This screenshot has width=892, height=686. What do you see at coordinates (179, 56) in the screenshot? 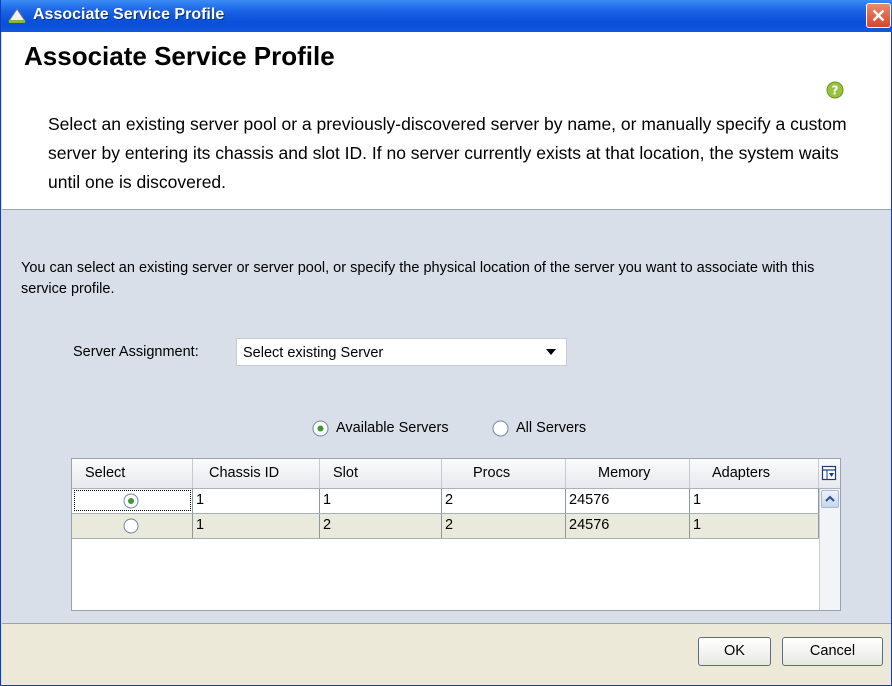
I see `page-title: Associate Service Profile` at bounding box center [179, 56].